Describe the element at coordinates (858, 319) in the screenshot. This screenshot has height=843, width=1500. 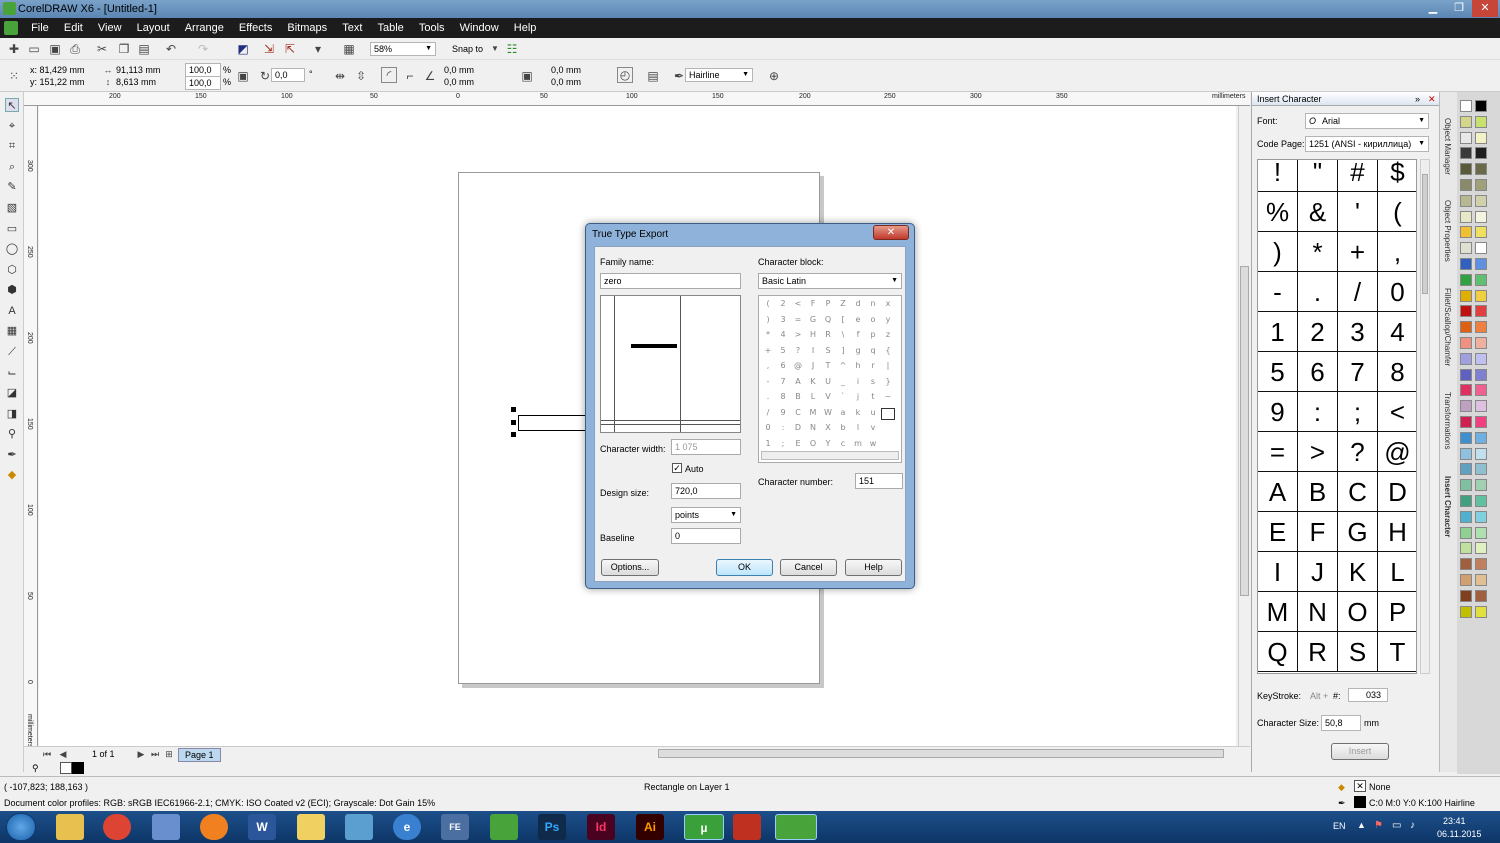
I see `block-char-cell: e` at that location.